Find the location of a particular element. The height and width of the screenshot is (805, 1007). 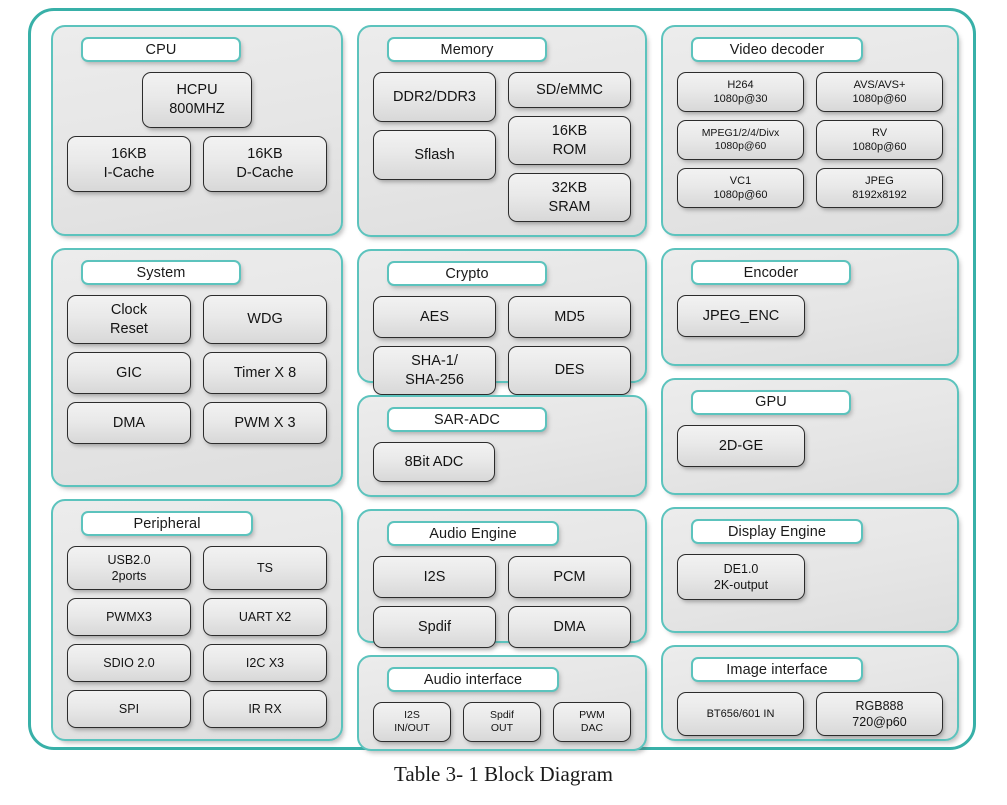

block-usb: USB2.0 2ports is located at coordinates (129, 568).